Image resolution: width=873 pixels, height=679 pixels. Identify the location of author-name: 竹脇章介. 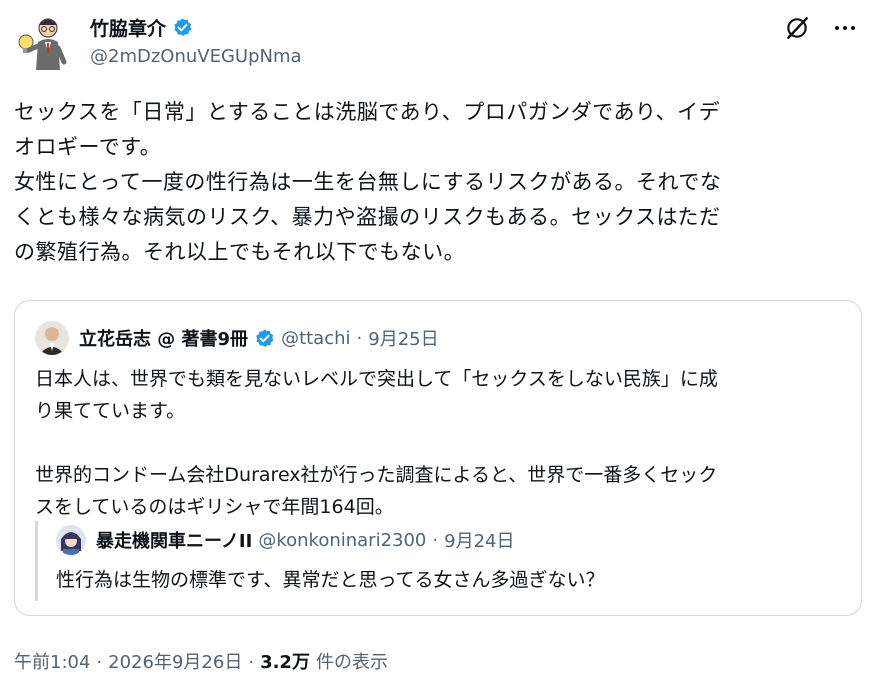
(128, 27).